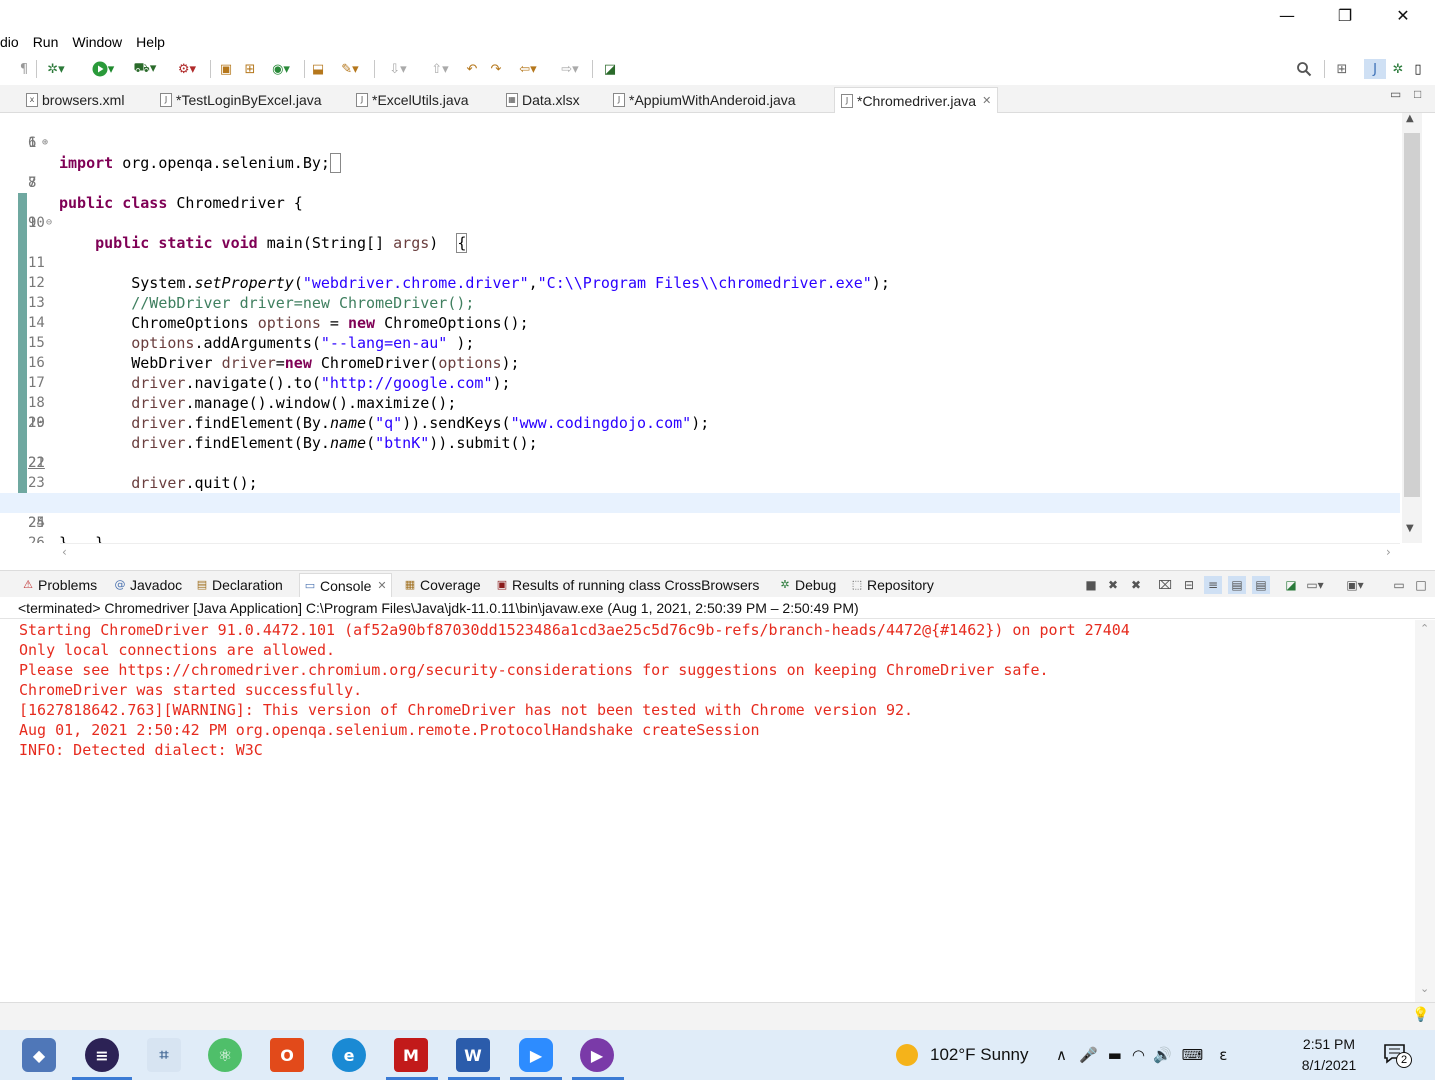  I want to click on virtualbox-icon: ◆, so click(39, 1055).